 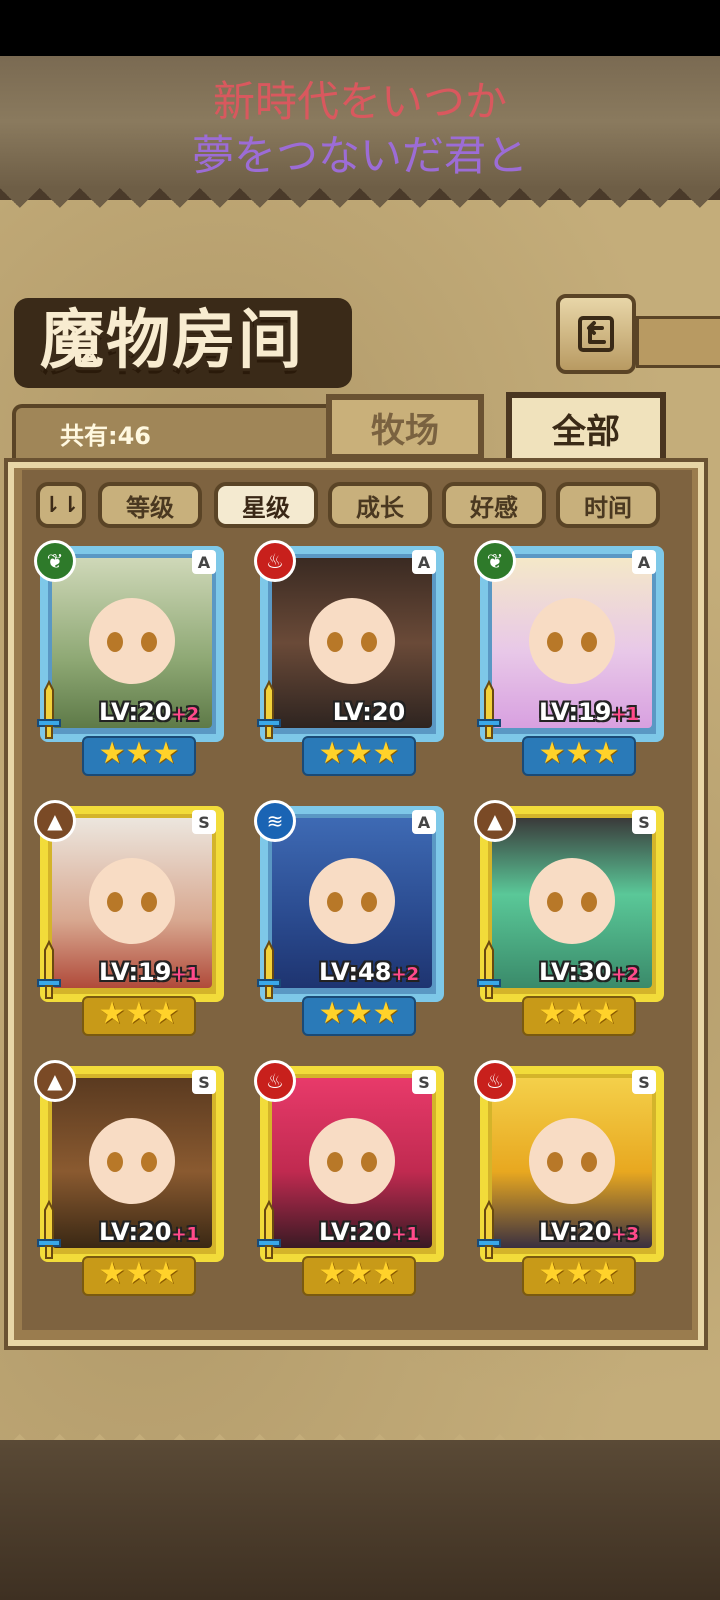 I want to click on tab-all: 全部, so click(x=586, y=428).